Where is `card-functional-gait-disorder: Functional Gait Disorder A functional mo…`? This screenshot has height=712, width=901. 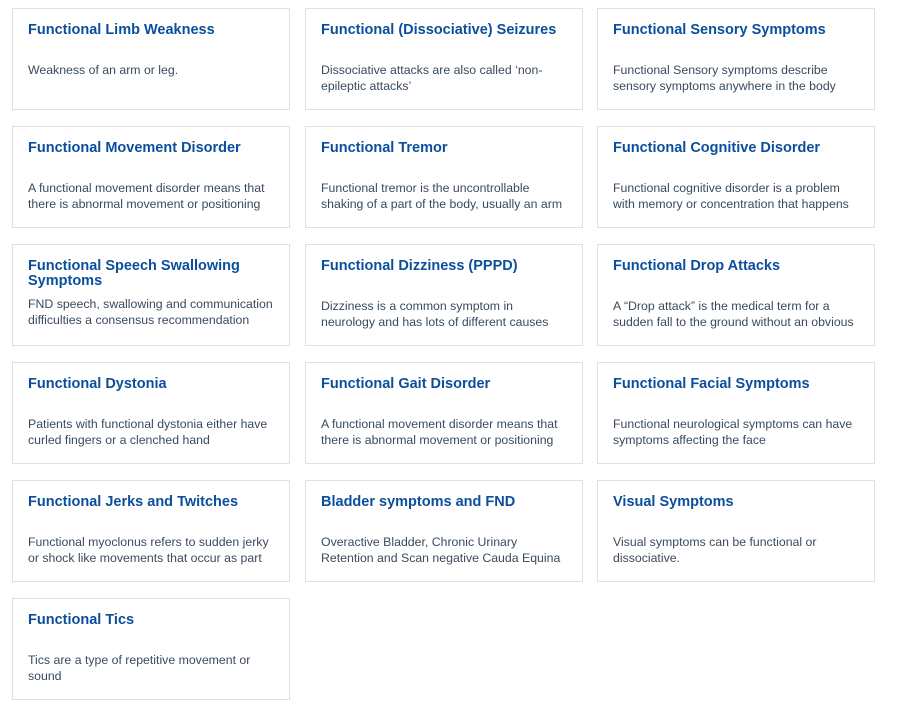 card-functional-gait-disorder: Functional Gait Disorder A functional mo… is located at coordinates (444, 413).